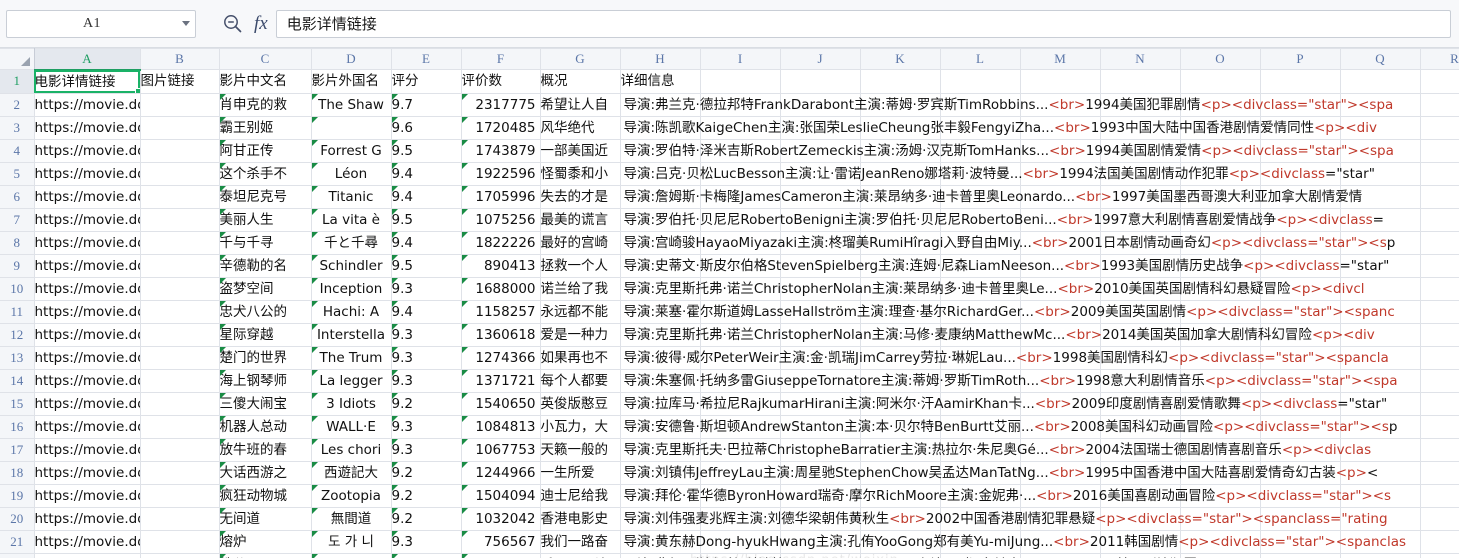 The height and width of the screenshot is (558, 1459). I want to click on cell-B22, so click(180, 555).